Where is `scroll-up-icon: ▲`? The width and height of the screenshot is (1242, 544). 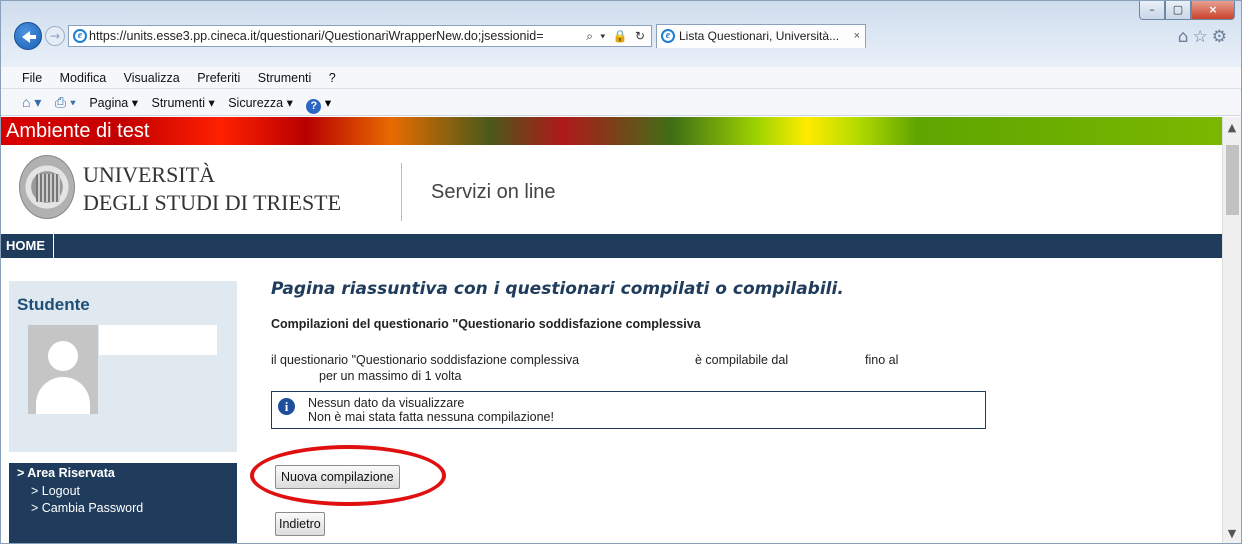
scroll-up-icon: ▲ is located at coordinates (1232, 128).